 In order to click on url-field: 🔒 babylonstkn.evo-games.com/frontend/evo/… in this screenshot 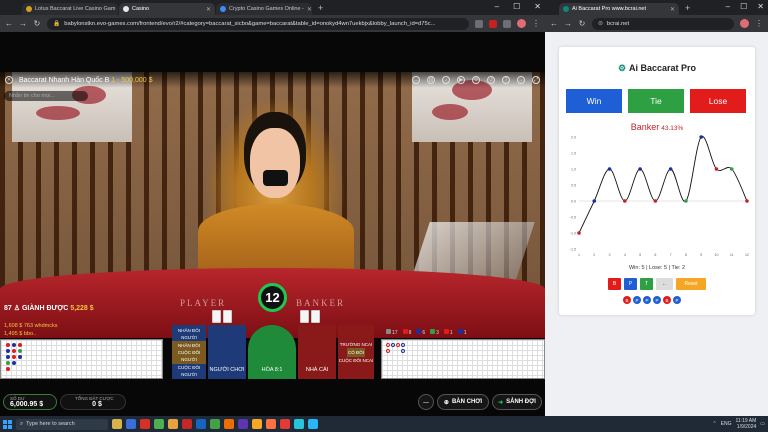, I will do `click(258, 23)`.